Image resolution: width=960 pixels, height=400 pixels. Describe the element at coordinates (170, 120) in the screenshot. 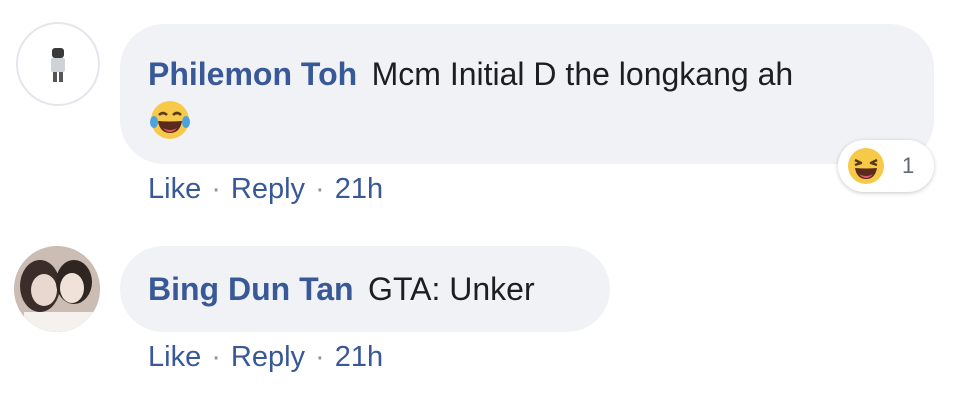

I see `laughing-tears-emoji-icon` at that location.